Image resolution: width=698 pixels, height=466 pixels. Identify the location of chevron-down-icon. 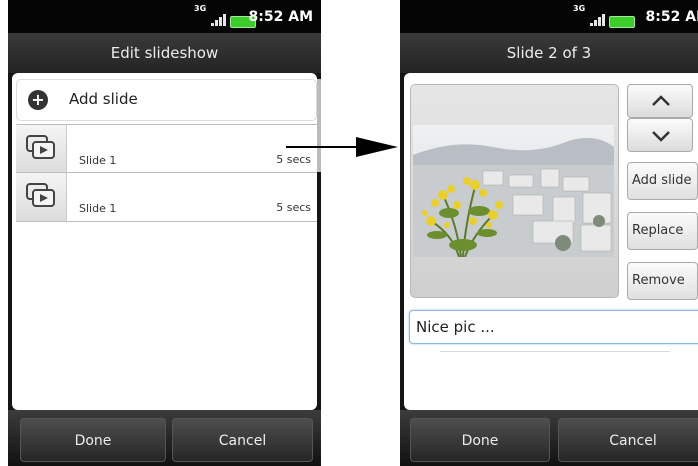
(661, 136).